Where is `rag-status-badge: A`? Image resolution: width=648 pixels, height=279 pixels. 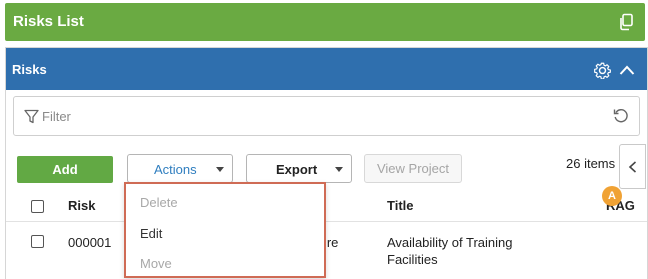 rag-status-badge: A is located at coordinates (612, 196).